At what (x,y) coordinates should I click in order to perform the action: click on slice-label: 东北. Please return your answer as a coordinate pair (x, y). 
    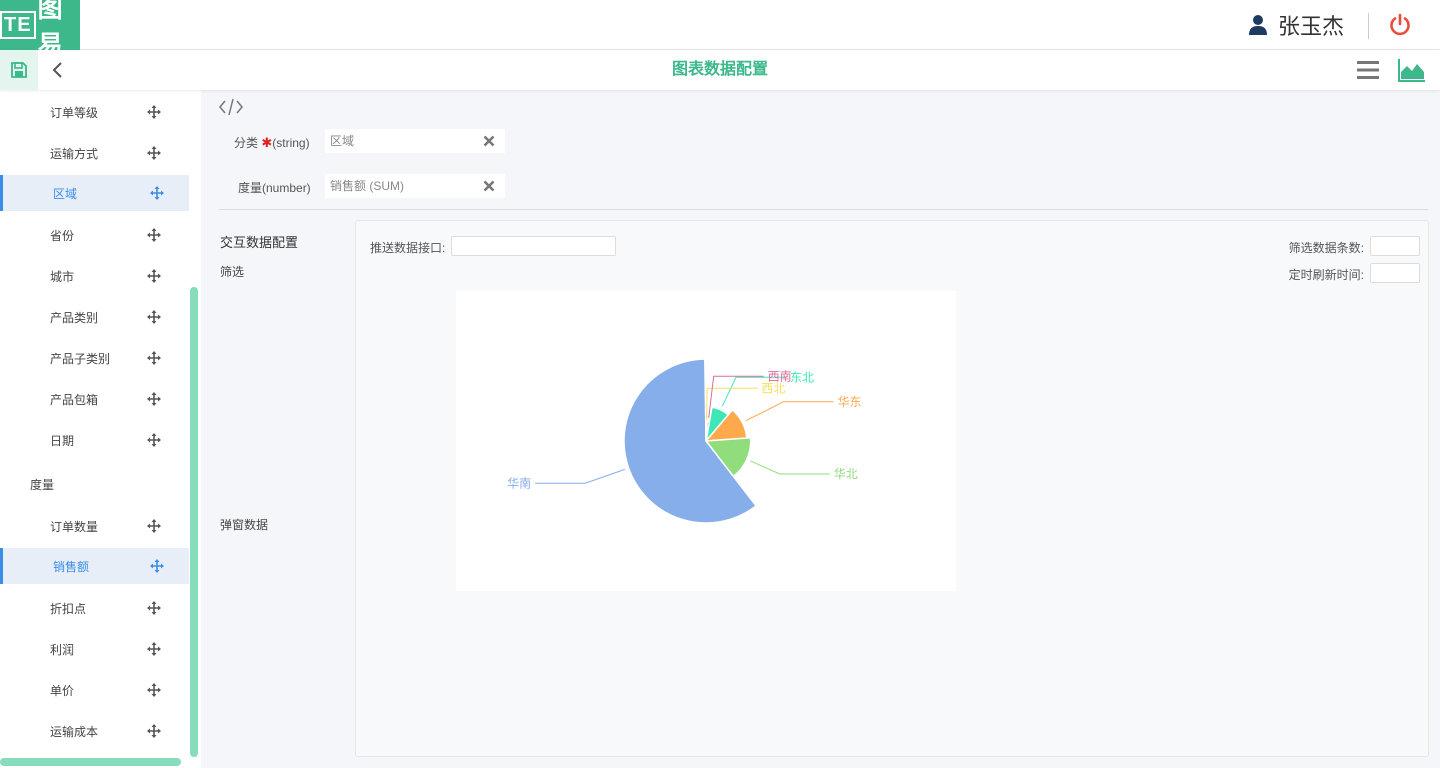
    Looking at the image, I should click on (802, 377).